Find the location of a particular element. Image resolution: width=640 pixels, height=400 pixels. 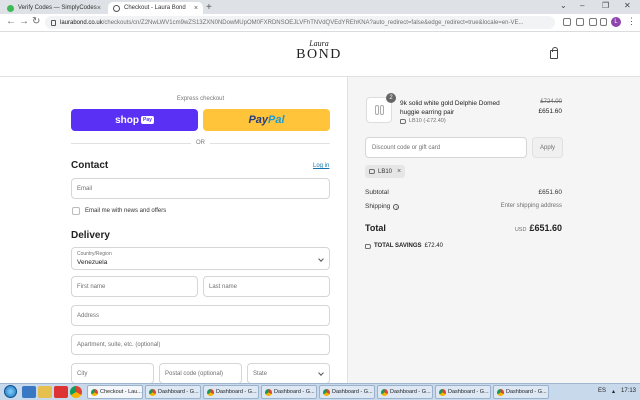

discount-placeholder: Discount code or gift card is located at coordinates (406, 147).